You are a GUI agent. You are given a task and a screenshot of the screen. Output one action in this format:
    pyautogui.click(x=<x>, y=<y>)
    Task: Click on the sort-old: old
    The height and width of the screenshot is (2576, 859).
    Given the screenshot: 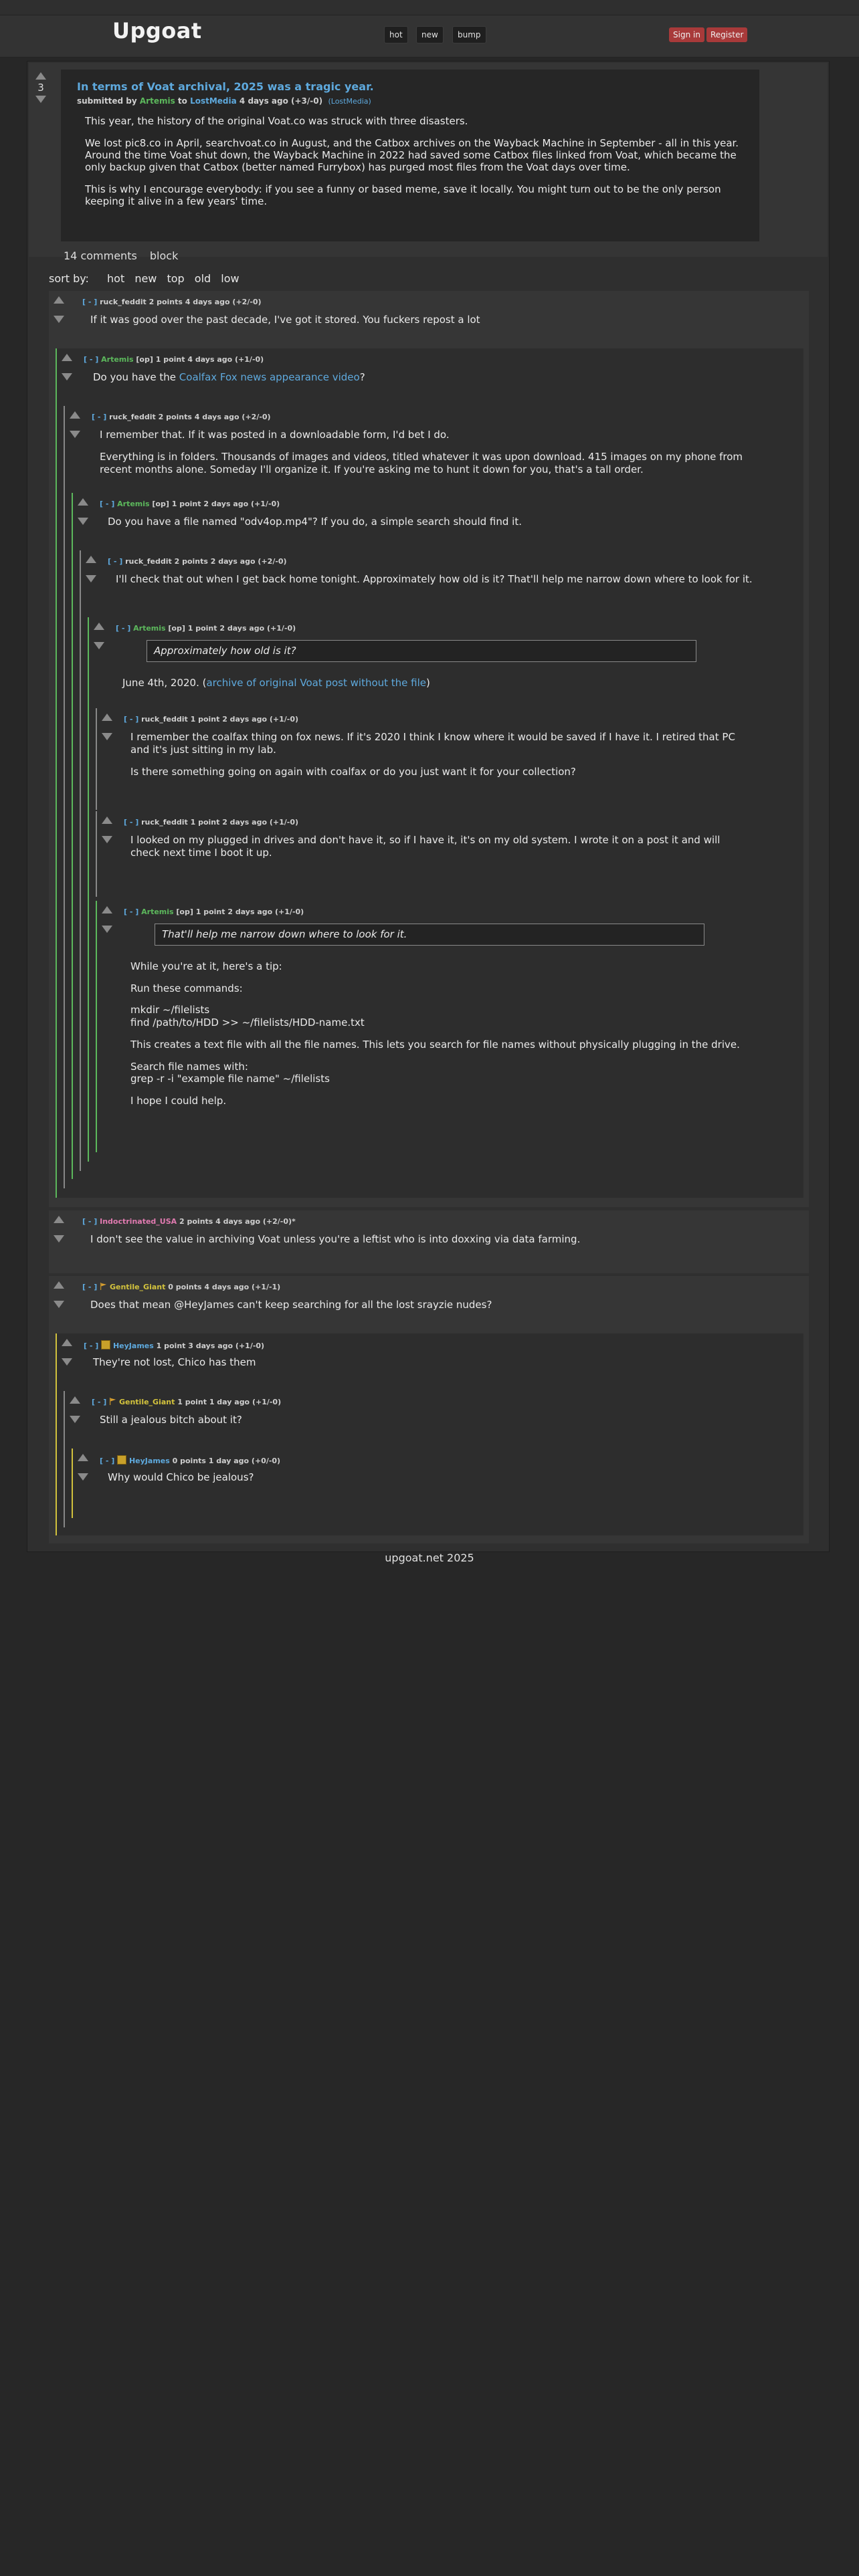 What is the action you would take?
    pyautogui.click(x=203, y=278)
    